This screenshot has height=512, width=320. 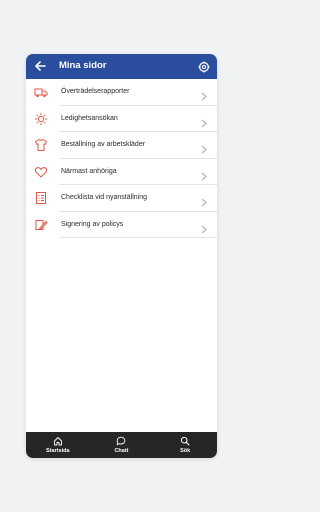 I want to click on tab-label: Sök, so click(x=185, y=451).